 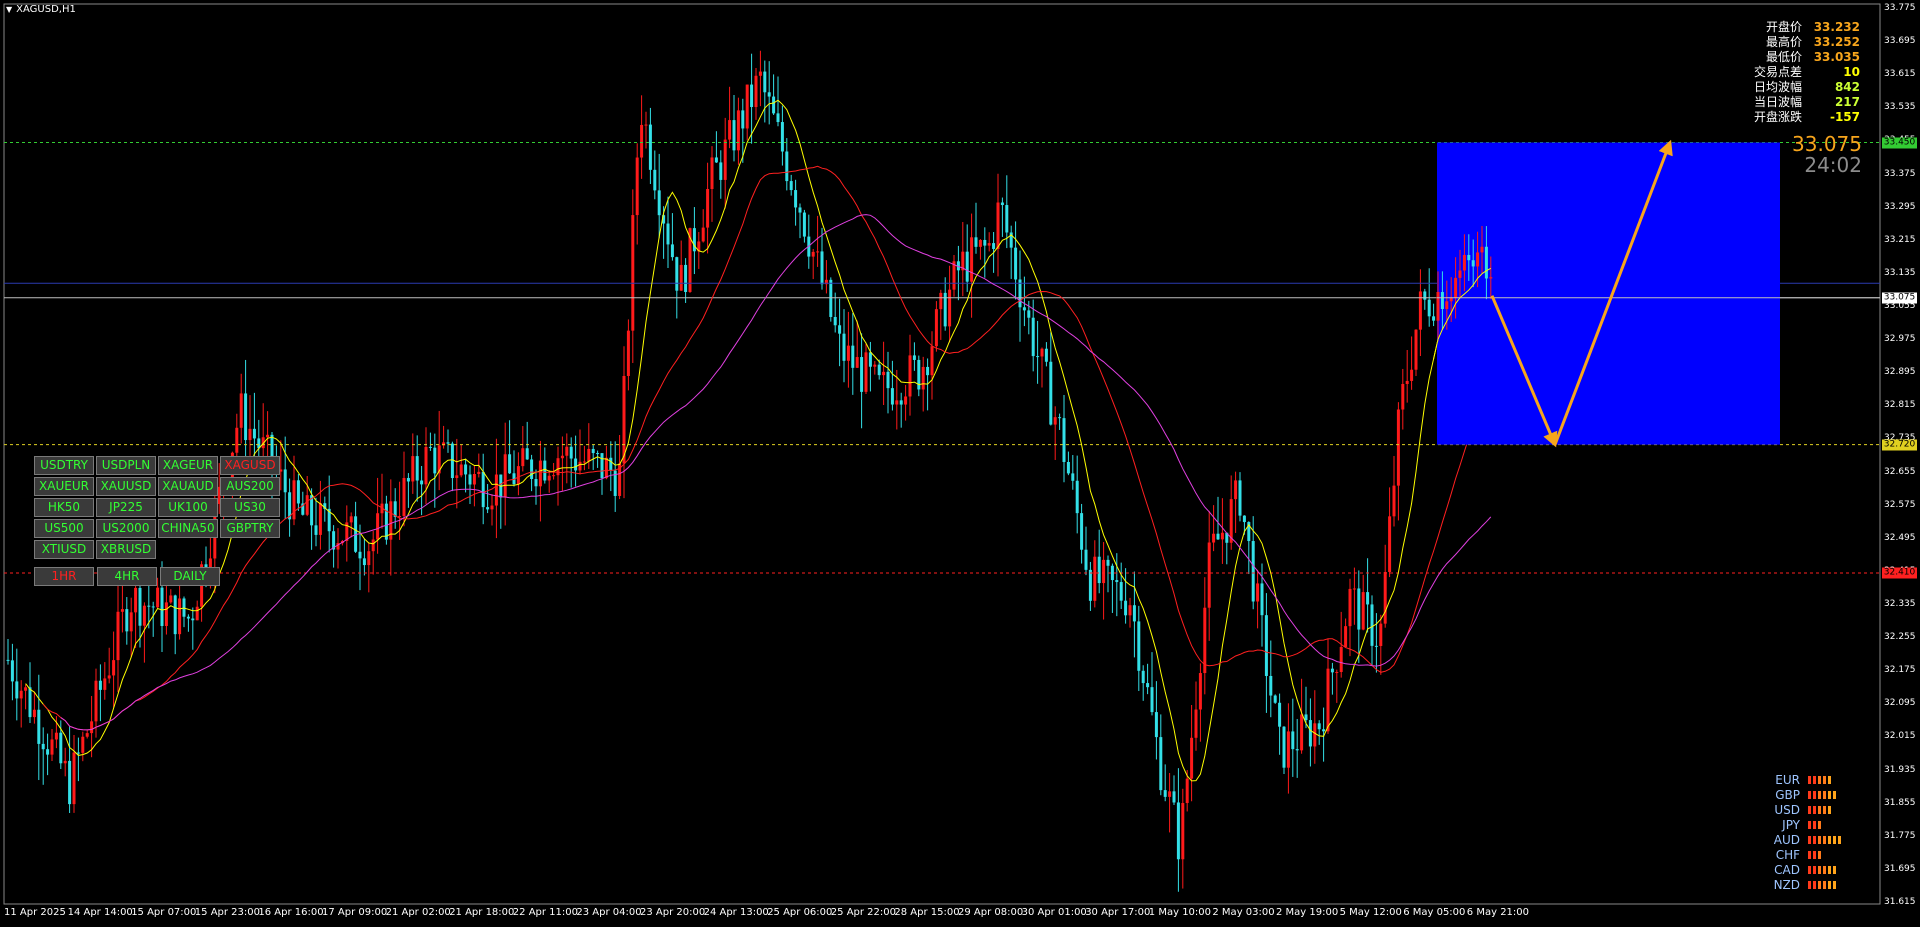 What do you see at coordinates (1900, 835) in the screenshot?
I see `price-tick: 31.775` at bounding box center [1900, 835].